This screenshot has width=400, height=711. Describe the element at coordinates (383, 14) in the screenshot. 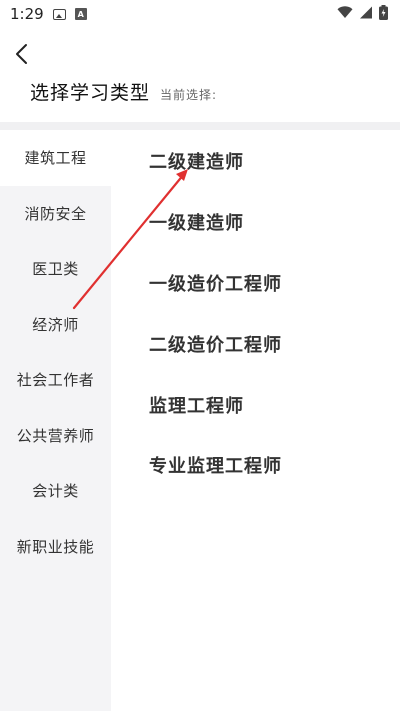

I see `battery-icon` at that location.